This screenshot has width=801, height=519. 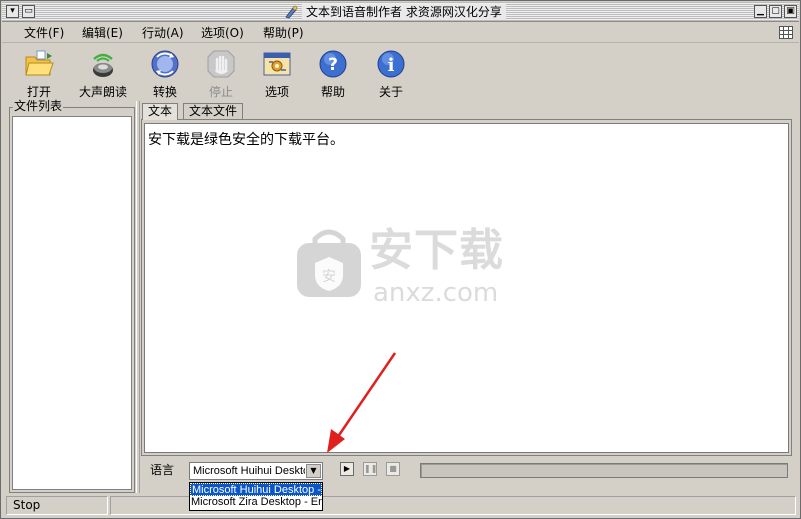 What do you see at coordinates (213, 111) in the screenshot?
I see `tab-text-file: 文本文件` at bounding box center [213, 111].